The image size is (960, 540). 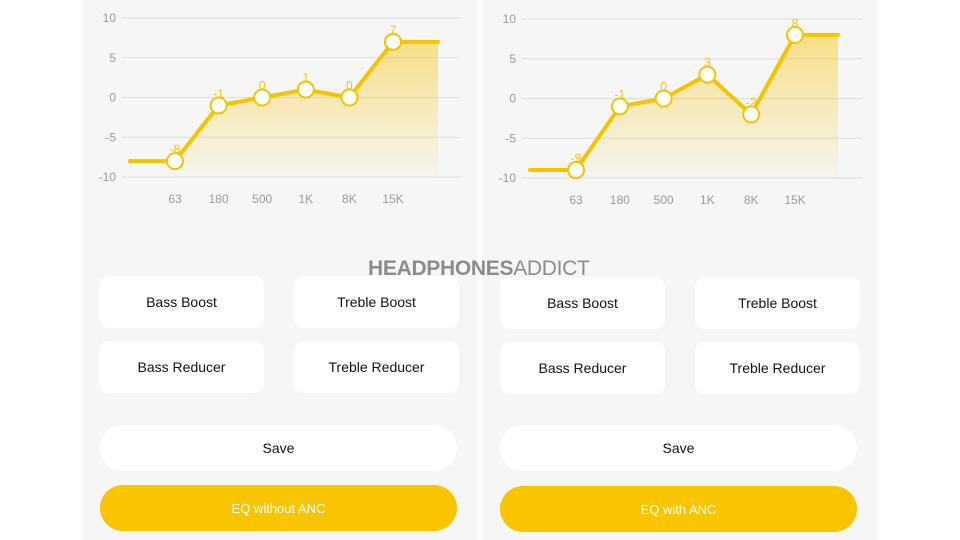 I want to click on eq-value-label: -8, so click(x=175, y=149).